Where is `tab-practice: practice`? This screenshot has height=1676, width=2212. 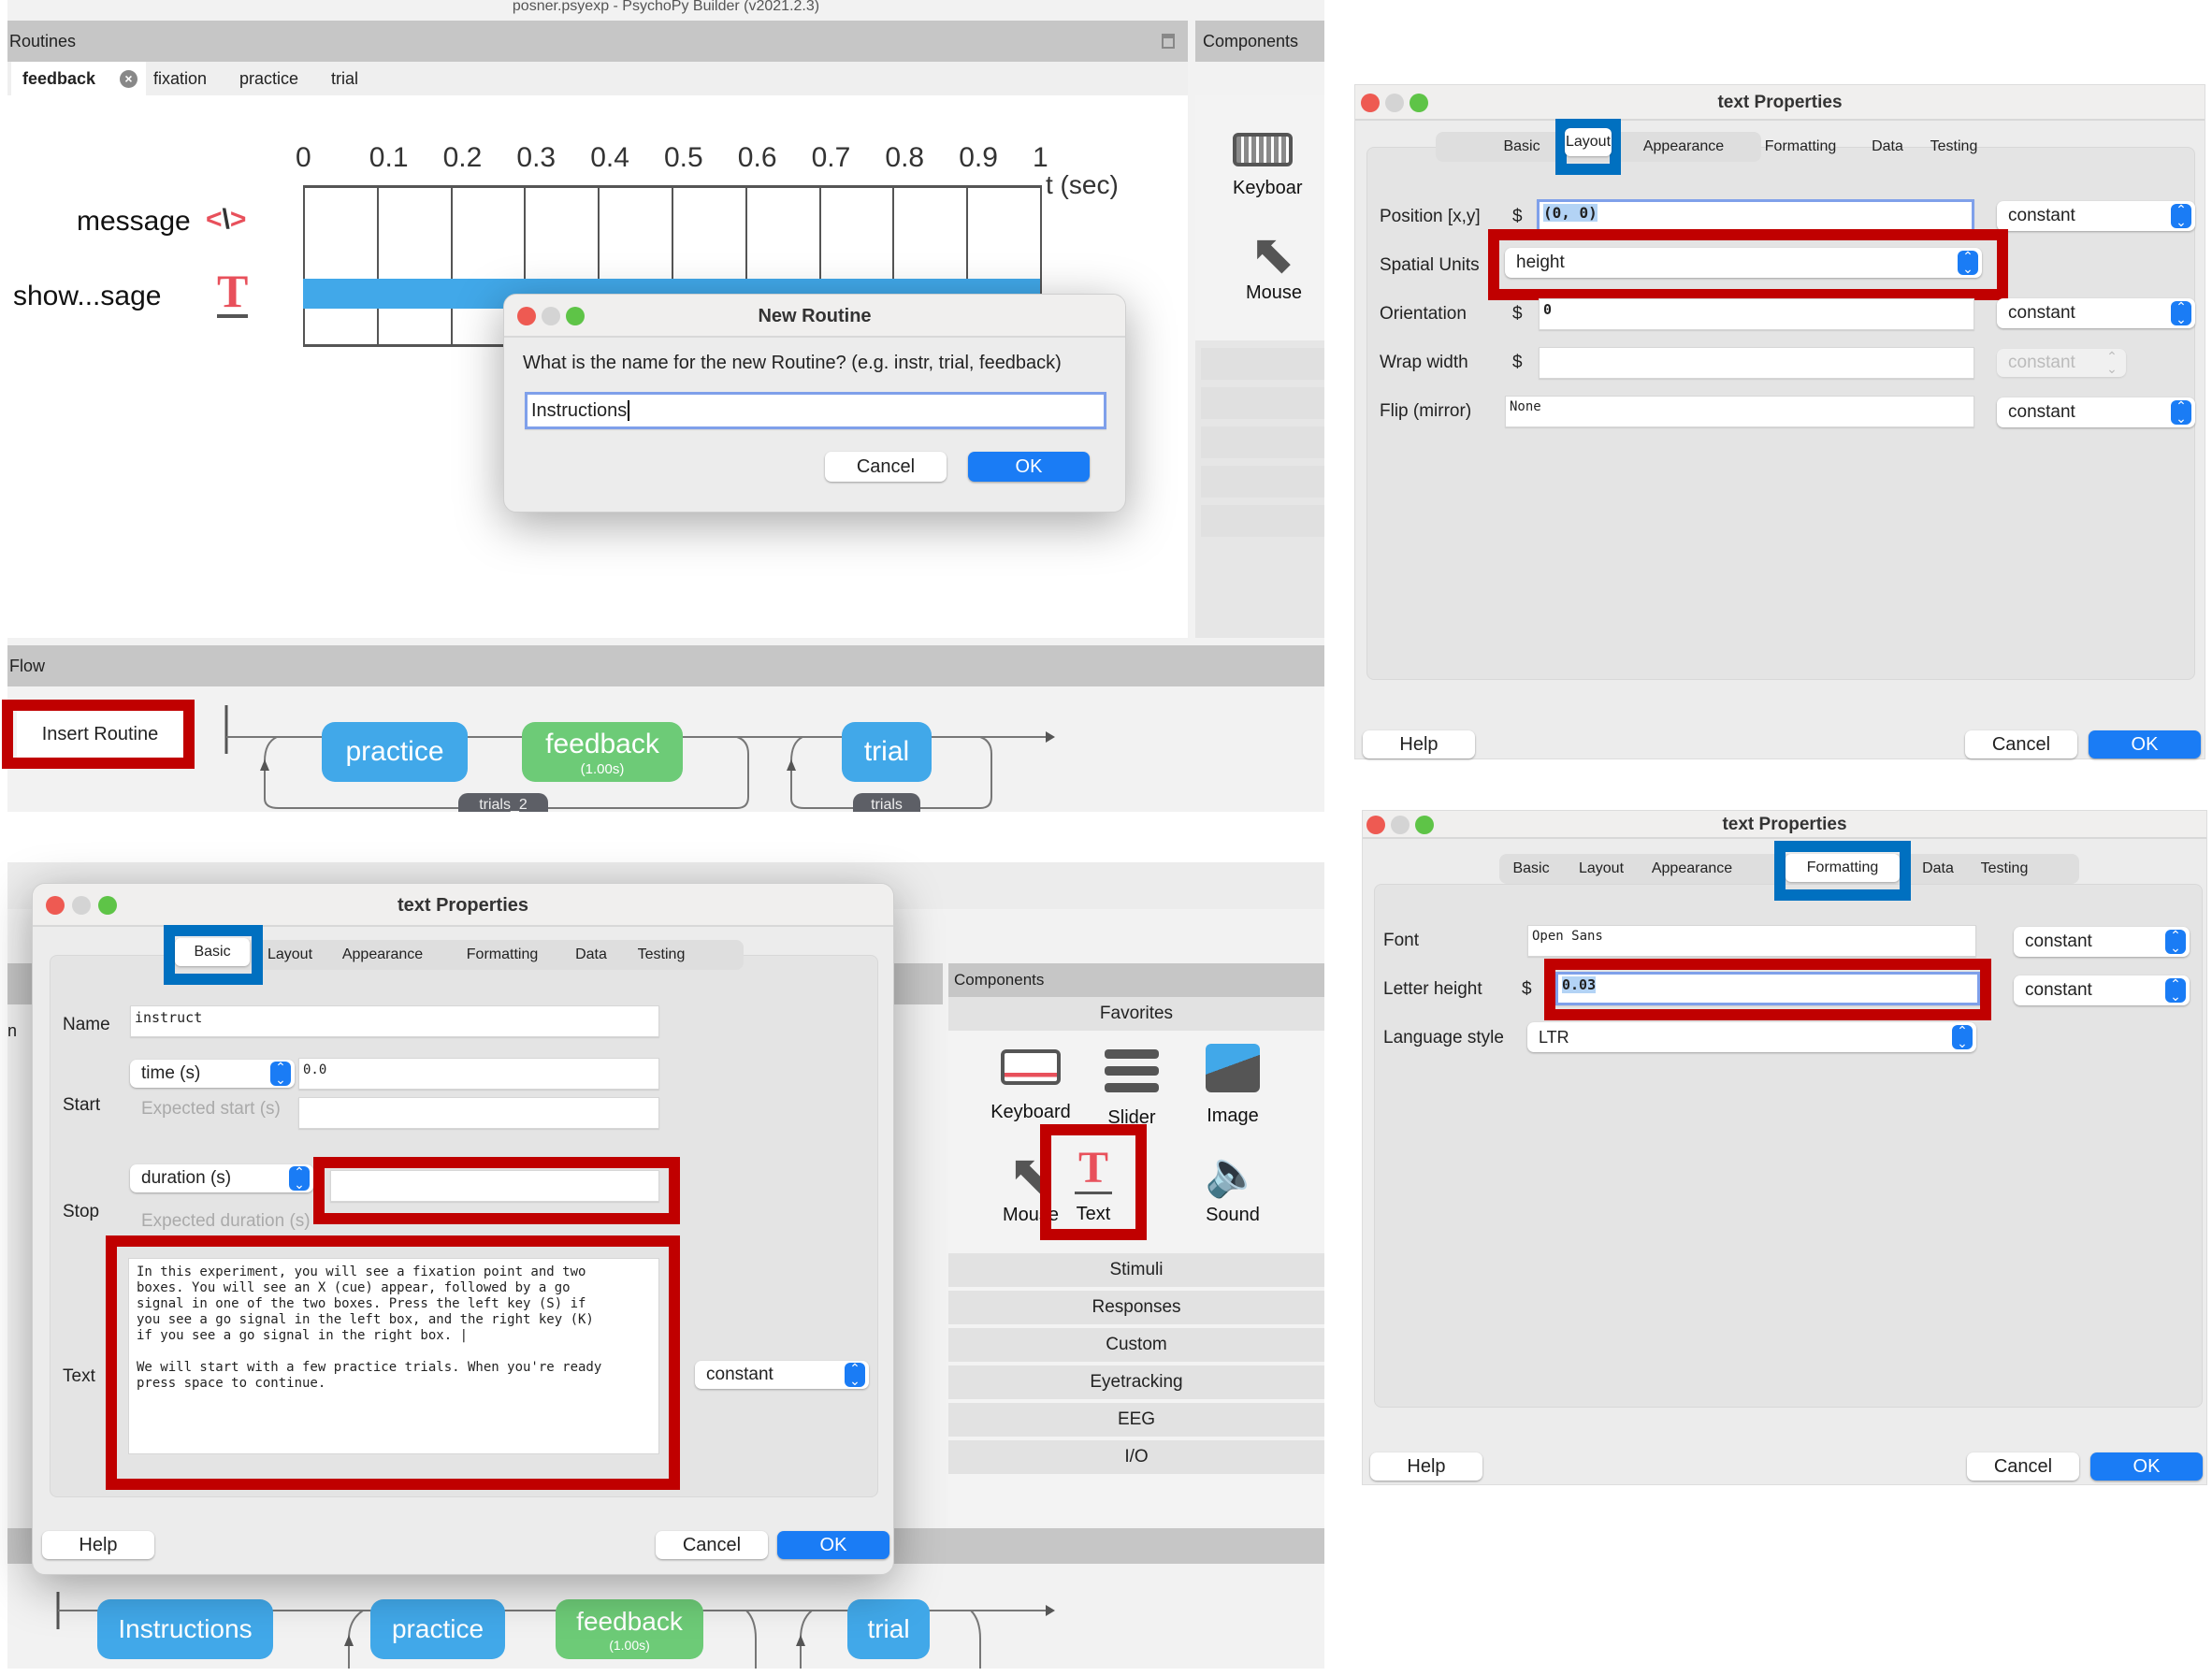
tab-practice: practice is located at coordinates (269, 78).